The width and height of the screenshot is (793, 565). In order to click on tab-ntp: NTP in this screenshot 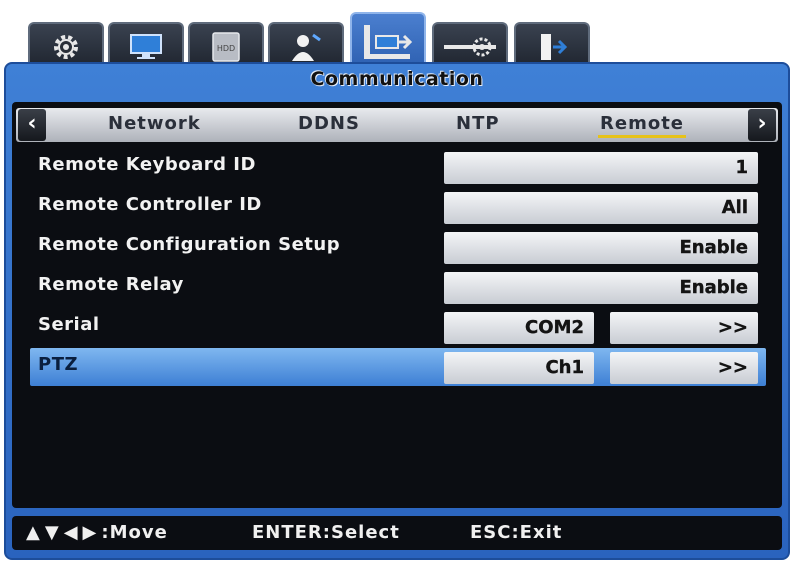, I will do `click(478, 123)`.